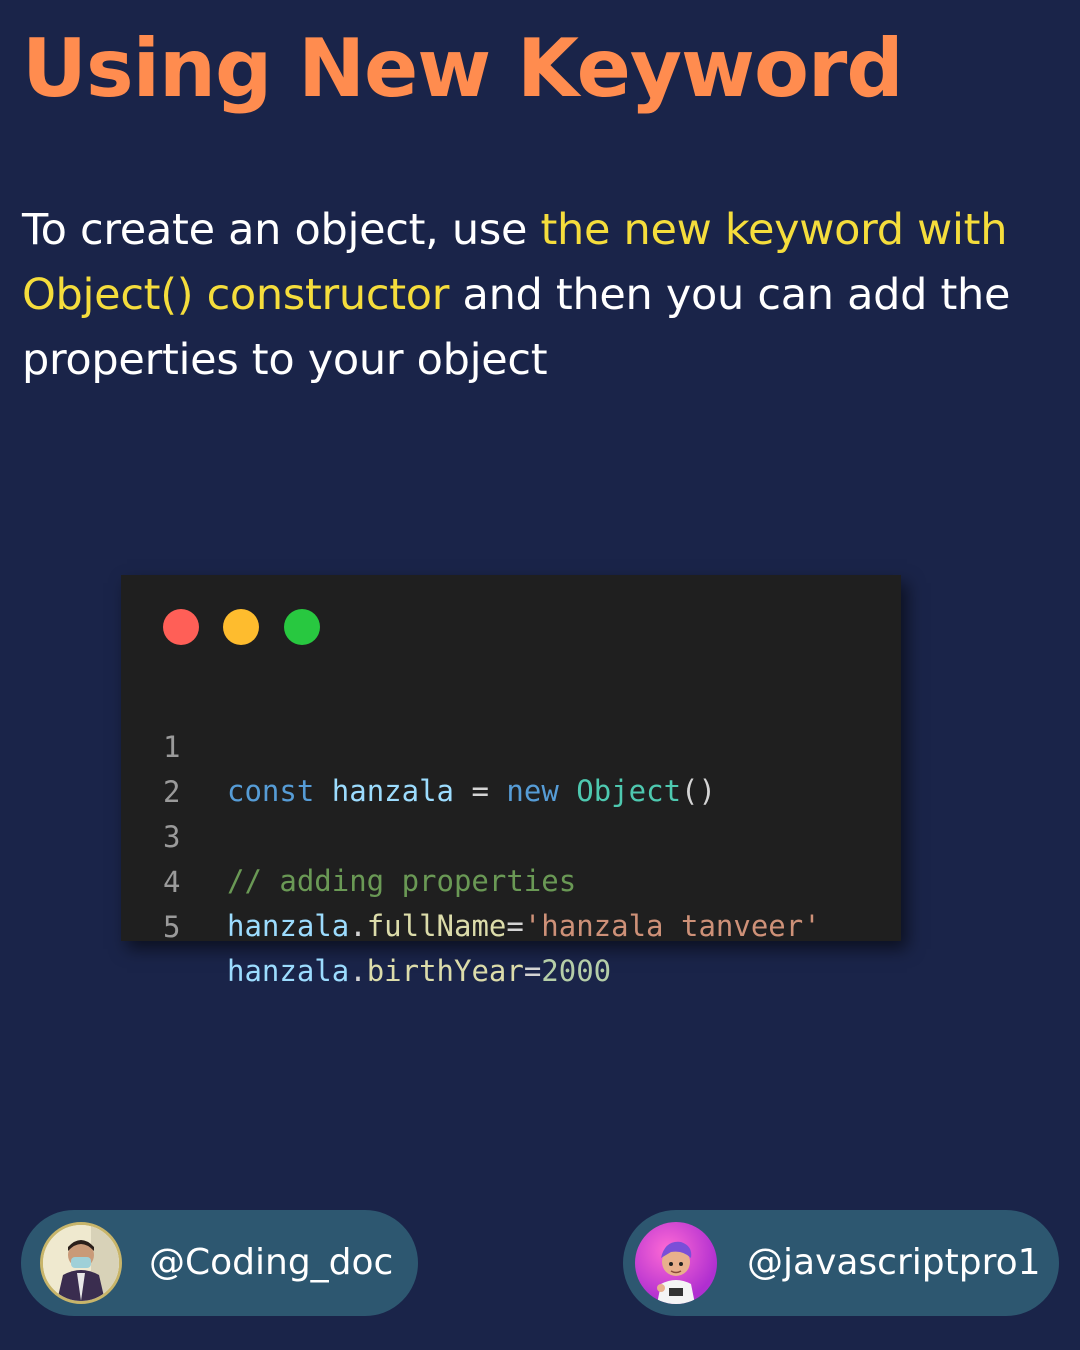  What do you see at coordinates (445, 971) in the screenshot?
I see `property-name: birthYear` at bounding box center [445, 971].